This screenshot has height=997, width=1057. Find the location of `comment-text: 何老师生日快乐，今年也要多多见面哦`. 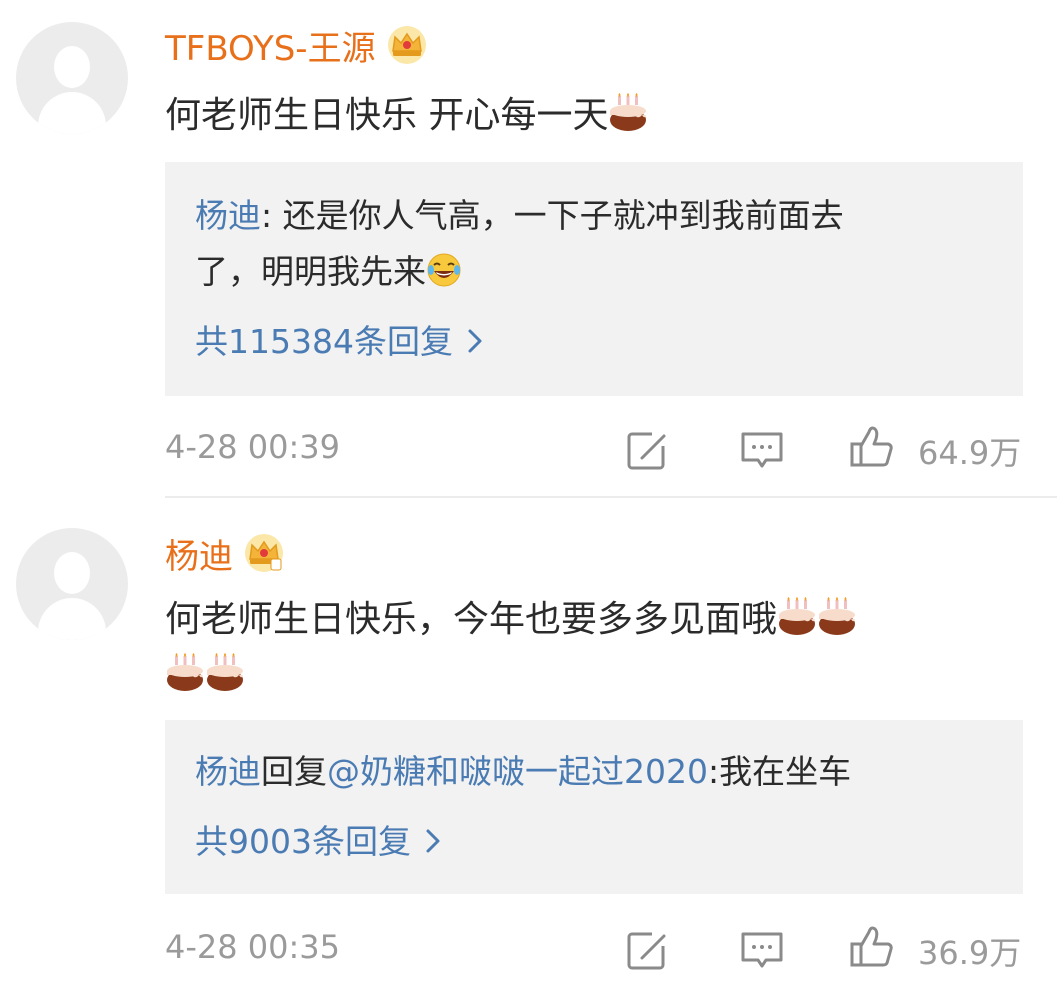

comment-text: 何老师生日快乐，今年也要多多见面哦 is located at coordinates (600, 648).